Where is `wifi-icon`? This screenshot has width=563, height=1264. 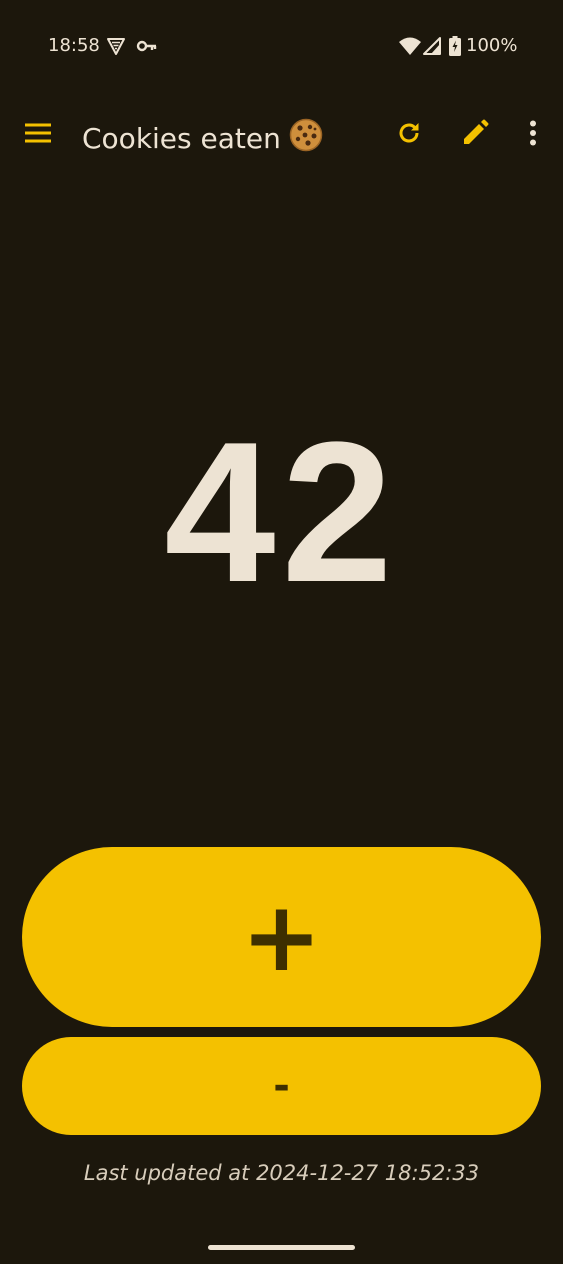 wifi-icon is located at coordinates (409, 46).